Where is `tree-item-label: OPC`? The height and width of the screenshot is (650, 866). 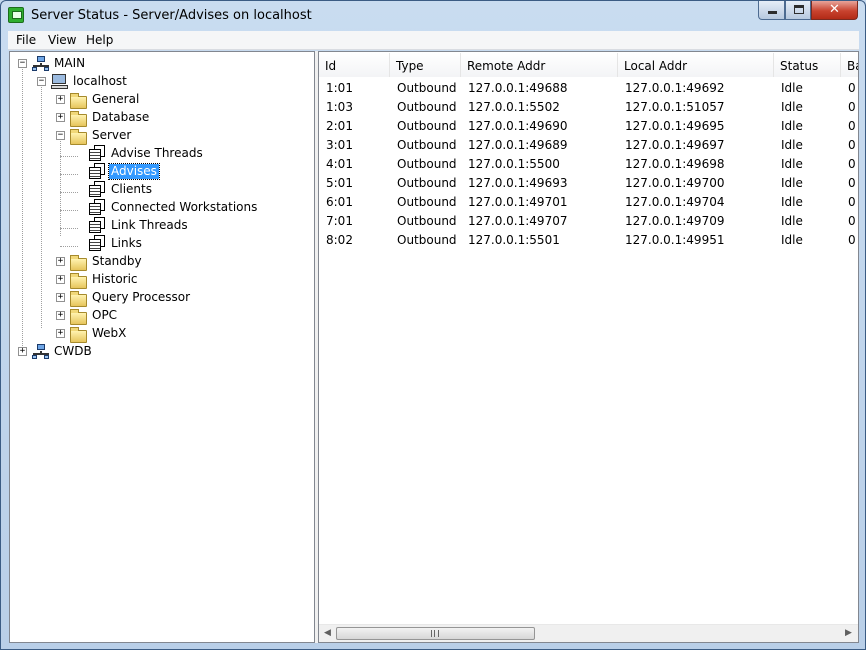 tree-item-label: OPC is located at coordinates (105, 315).